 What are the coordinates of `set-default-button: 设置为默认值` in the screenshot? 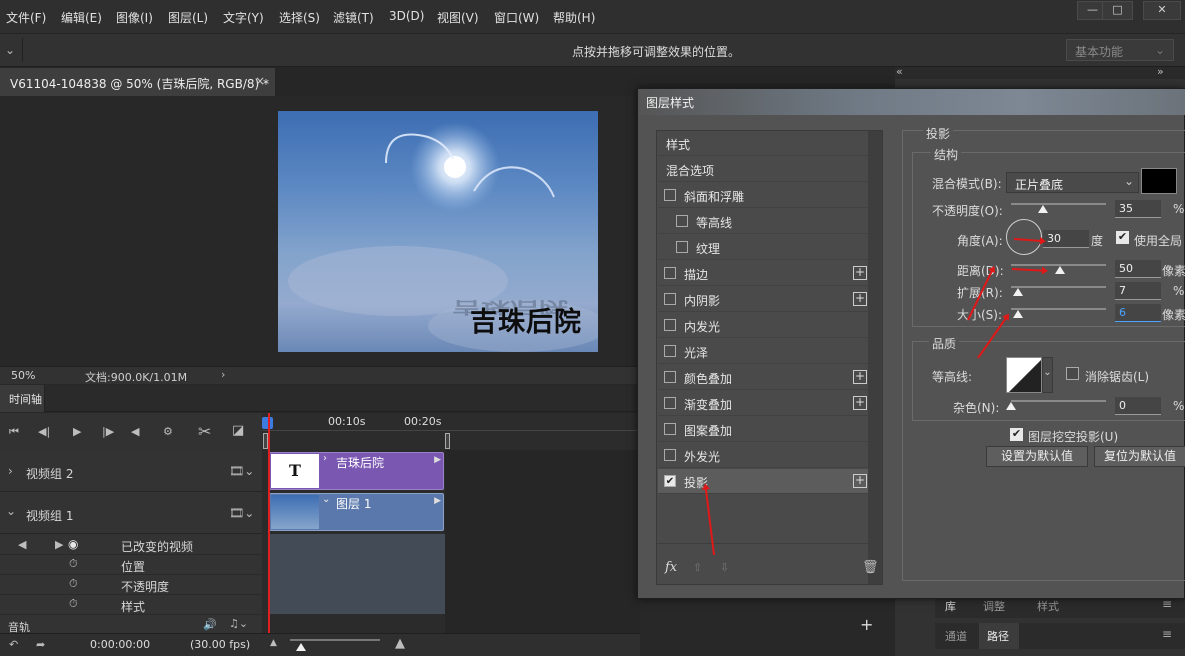 It's located at (1037, 456).